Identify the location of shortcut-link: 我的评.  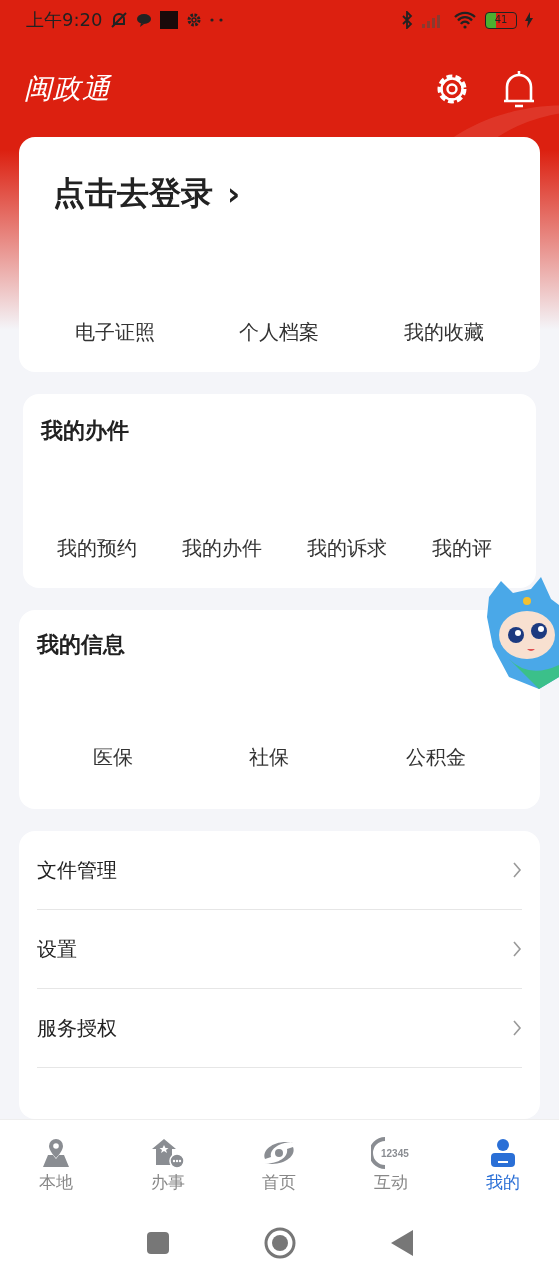
(462, 548).